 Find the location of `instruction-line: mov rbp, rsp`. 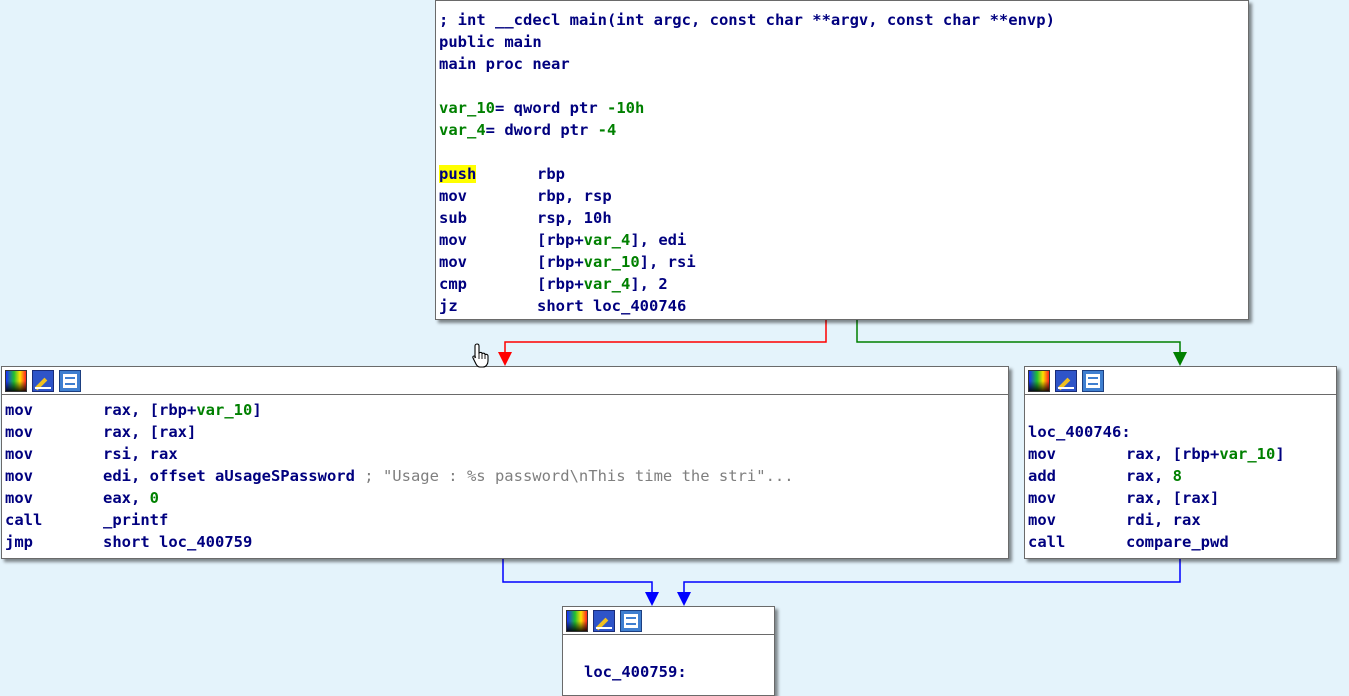

instruction-line: mov rbp, rsp is located at coordinates (843, 196).